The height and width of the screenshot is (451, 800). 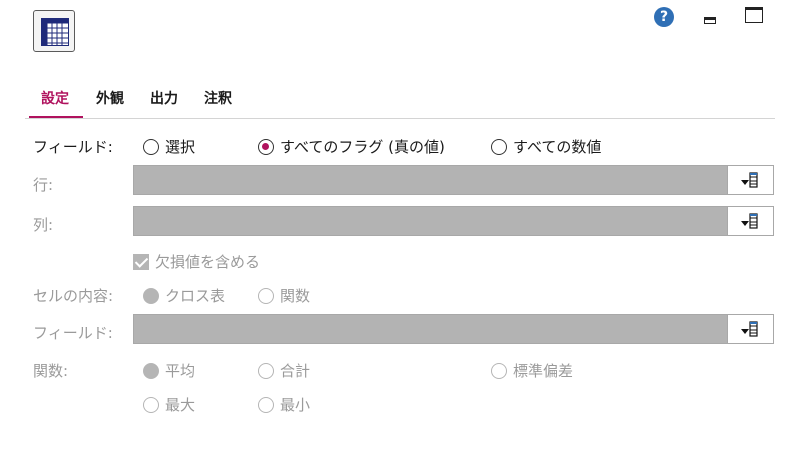 What do you see at coordinates (195, 296) in the screenshot?
I see `radio-label: クロス表` at bounding box center [195, 296].